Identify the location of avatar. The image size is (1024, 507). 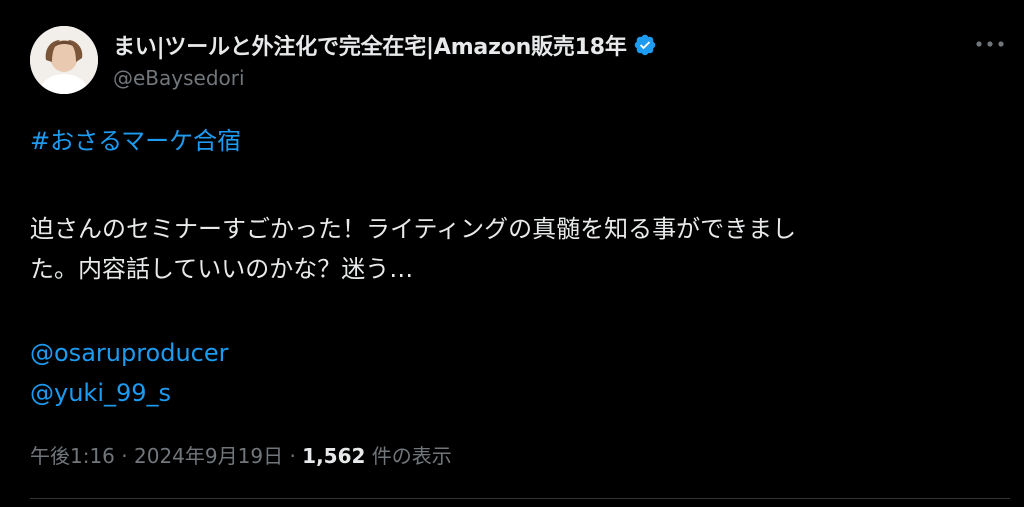
(64, 60).